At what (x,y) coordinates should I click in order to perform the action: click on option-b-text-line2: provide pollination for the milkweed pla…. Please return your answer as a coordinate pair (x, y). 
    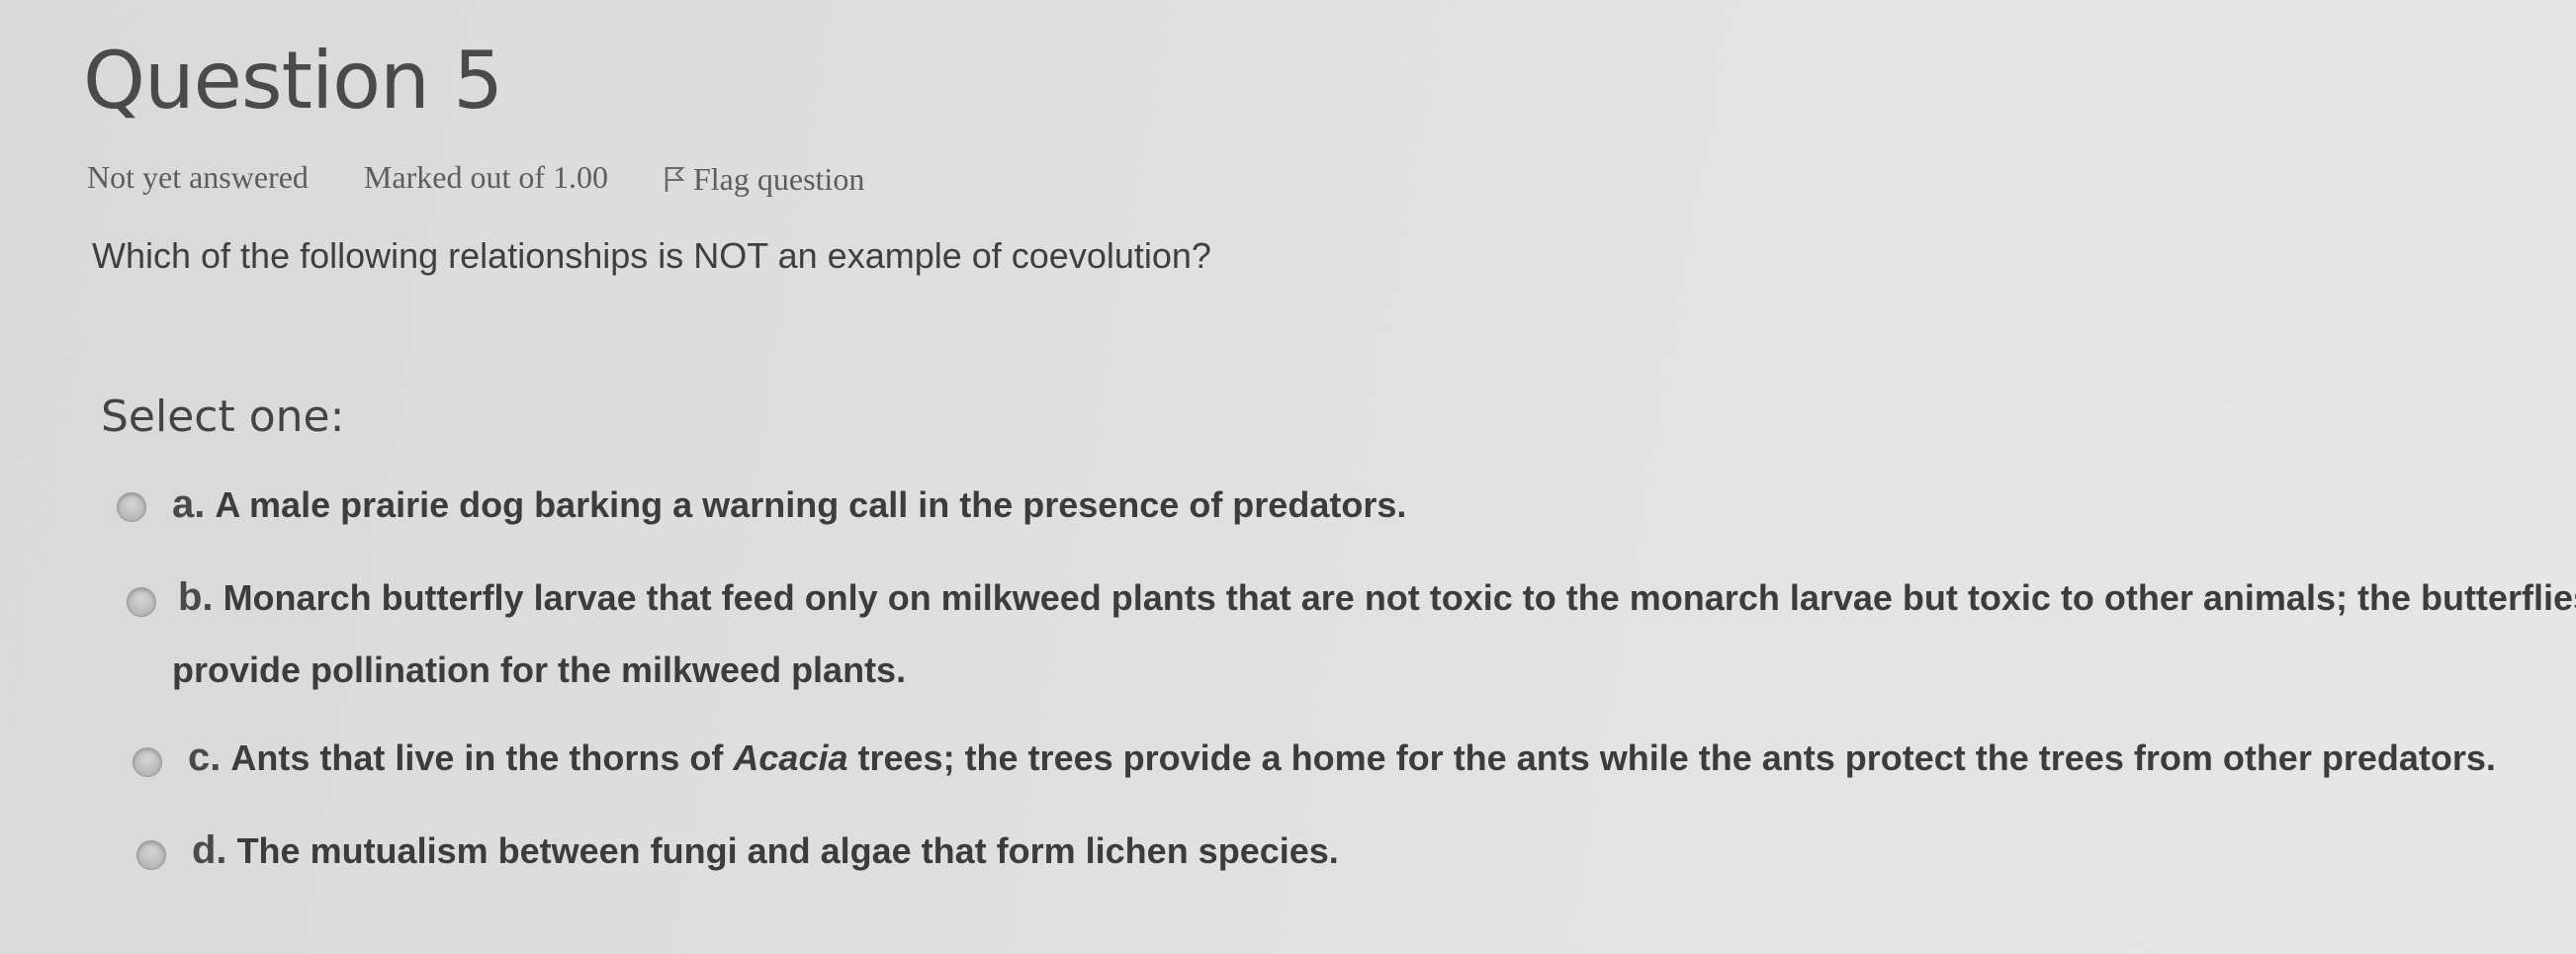
    Looking at the image, I should click on (539, 670).